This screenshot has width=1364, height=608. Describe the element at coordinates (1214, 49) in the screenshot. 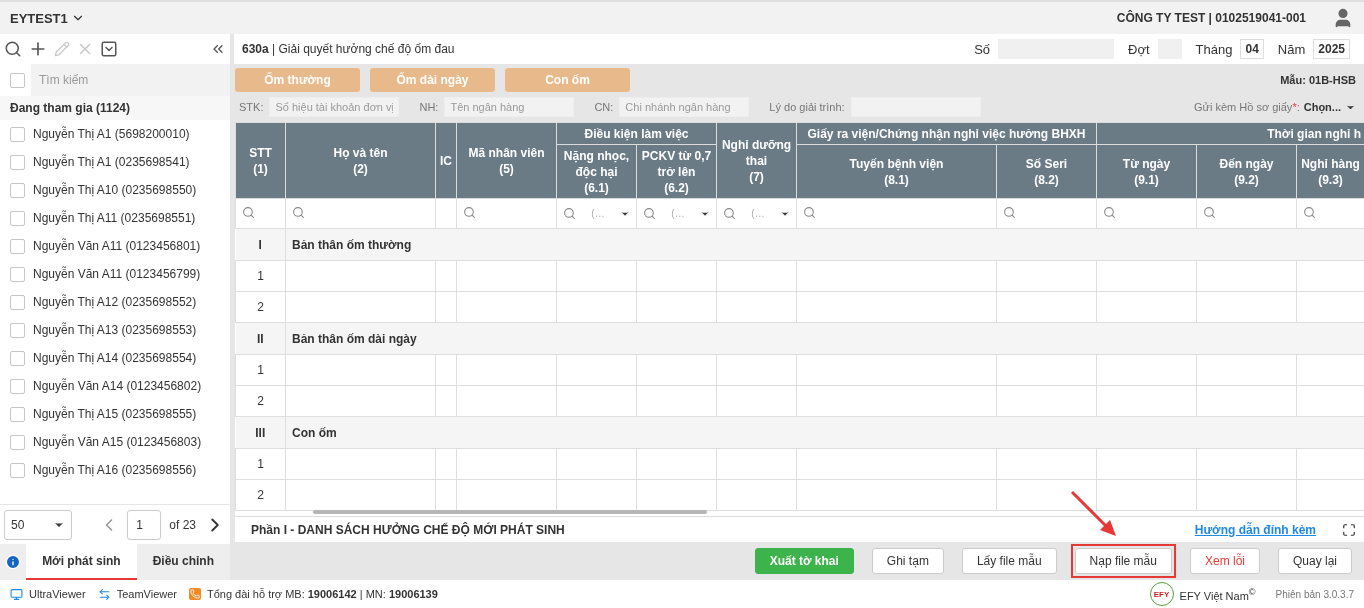

I see `field-label: Tháng` at that location.